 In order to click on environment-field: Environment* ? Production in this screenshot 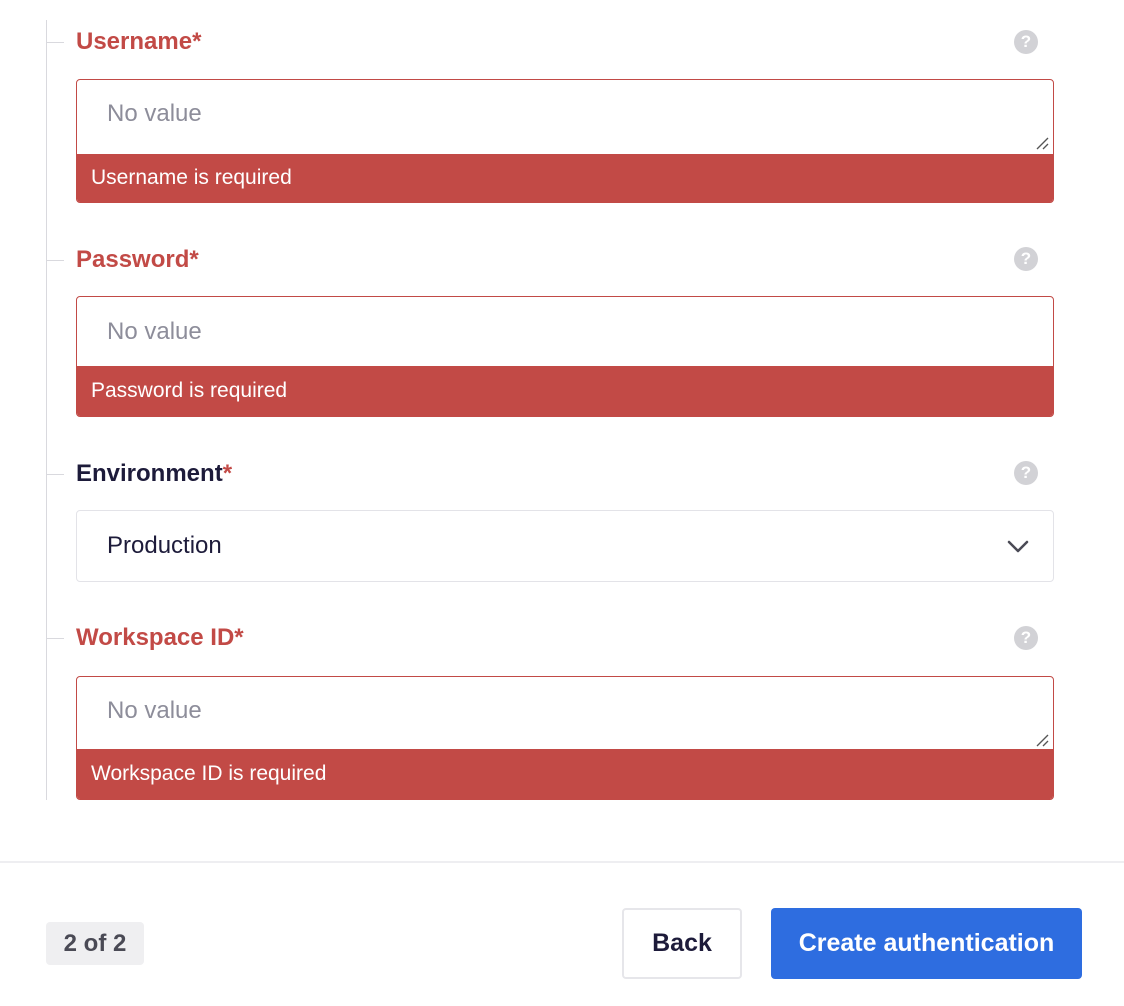, I will do `click(551, 519)`.